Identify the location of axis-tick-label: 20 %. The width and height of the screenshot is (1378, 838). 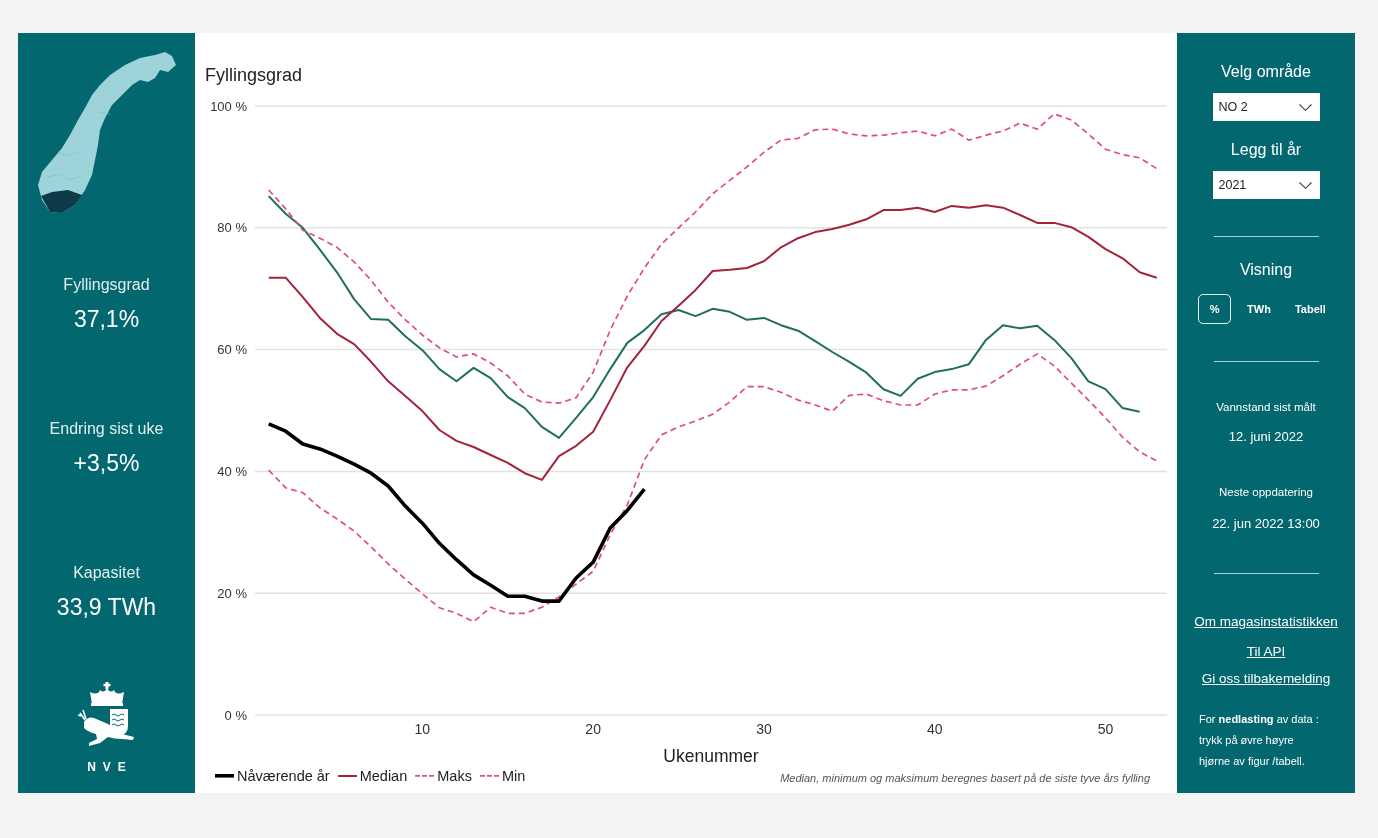
(232, 593).